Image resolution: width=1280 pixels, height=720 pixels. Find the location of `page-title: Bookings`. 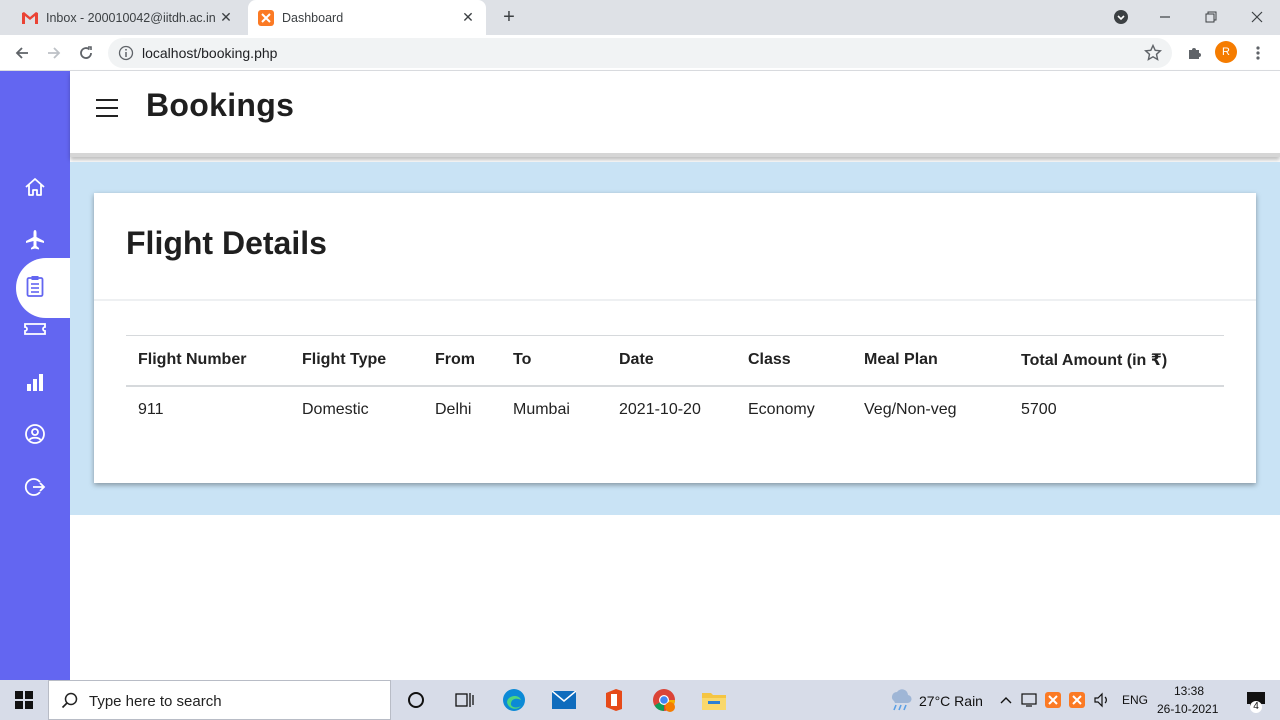

page-title: Bookings is located at coordinates (220, 105).